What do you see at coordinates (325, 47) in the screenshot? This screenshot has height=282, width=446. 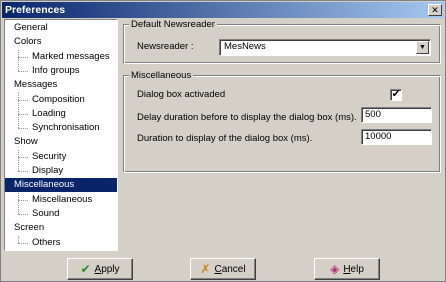 I see `newsreader-select: MesNews ▼` at bounding box center [325, 47].